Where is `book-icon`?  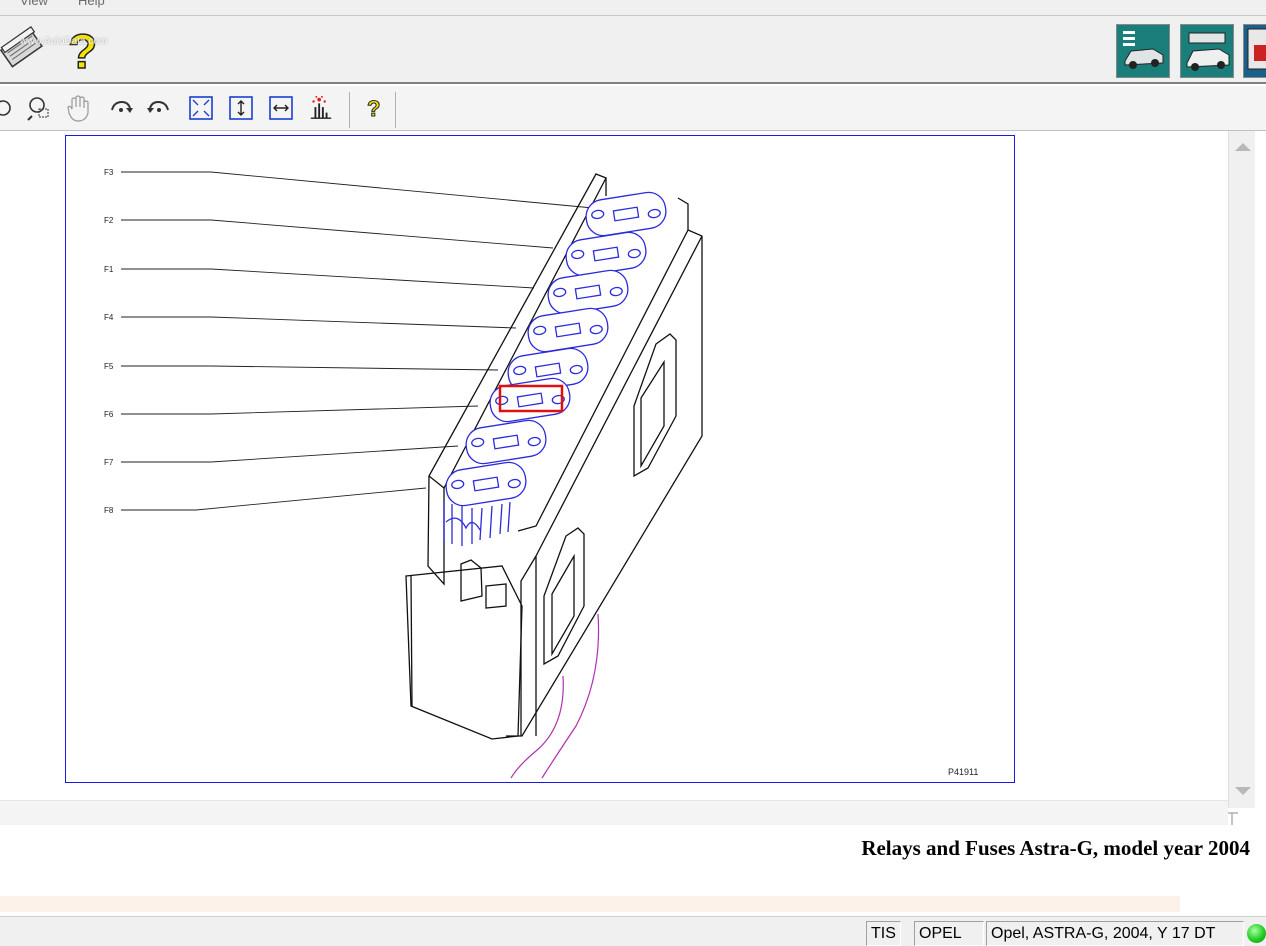 book-icon is located at coordinates (25, 49).